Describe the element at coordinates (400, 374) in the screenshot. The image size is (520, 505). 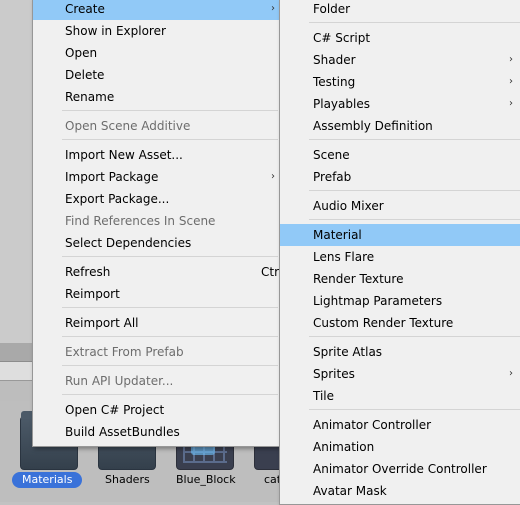
I see `submenu-item-sprites: Sprites ›` at that location.